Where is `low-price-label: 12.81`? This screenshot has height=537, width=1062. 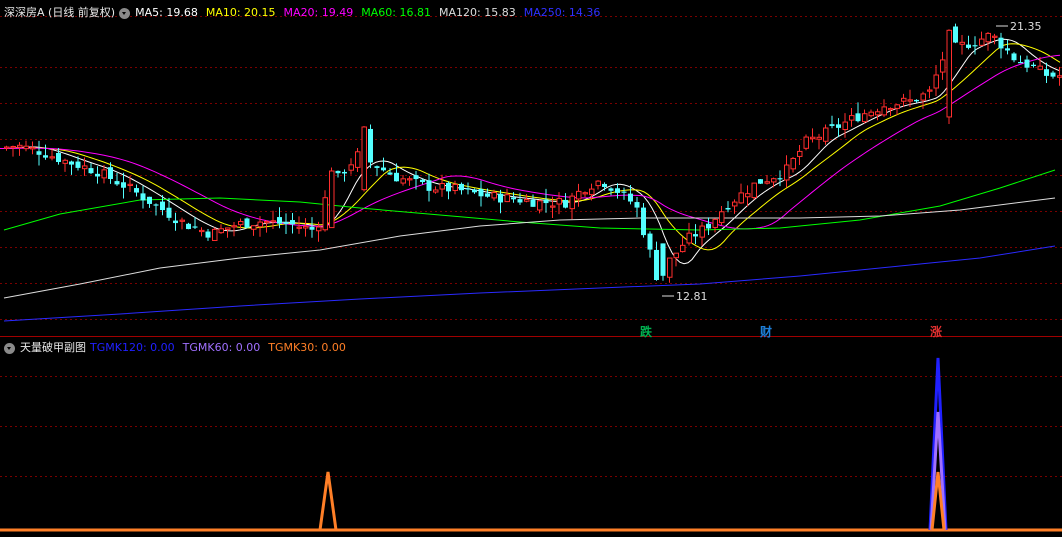 low-price-label: 12.81 is located at coordinates (692, 296).